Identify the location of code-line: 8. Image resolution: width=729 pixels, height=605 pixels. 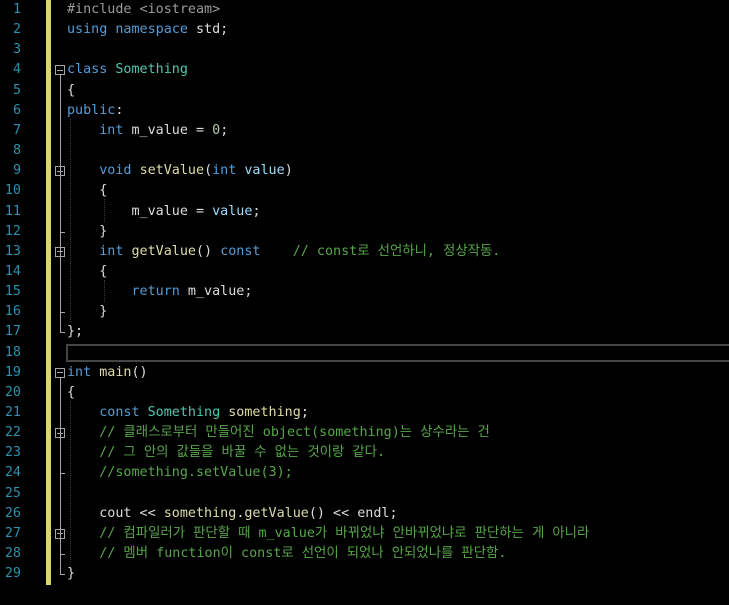
(364, 151).